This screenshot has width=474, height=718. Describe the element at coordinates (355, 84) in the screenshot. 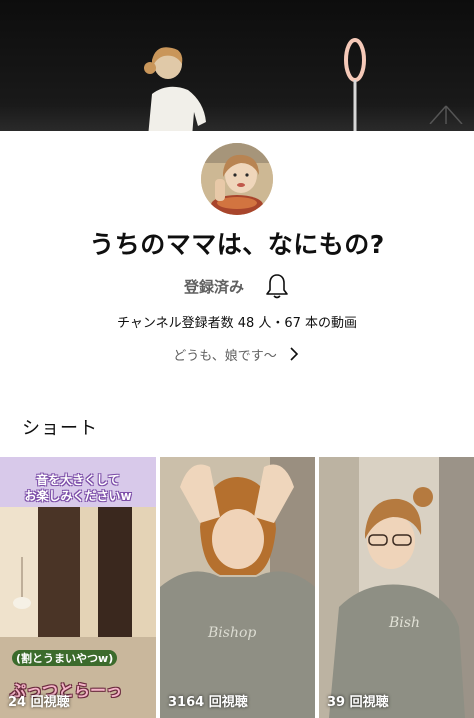

I see `ring-light-icon` at that location.